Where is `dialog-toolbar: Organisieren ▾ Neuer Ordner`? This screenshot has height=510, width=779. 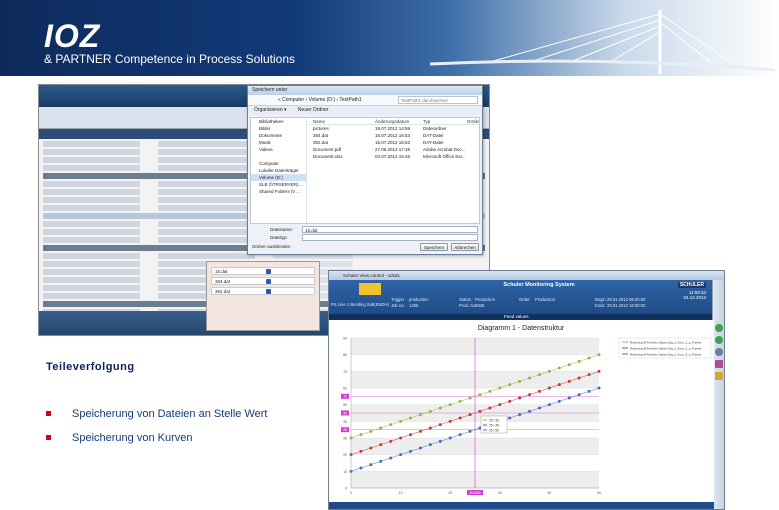
dialog-toolbar: Organisieren ▾ Neuer Ordner is located at coordinates (365, 110).